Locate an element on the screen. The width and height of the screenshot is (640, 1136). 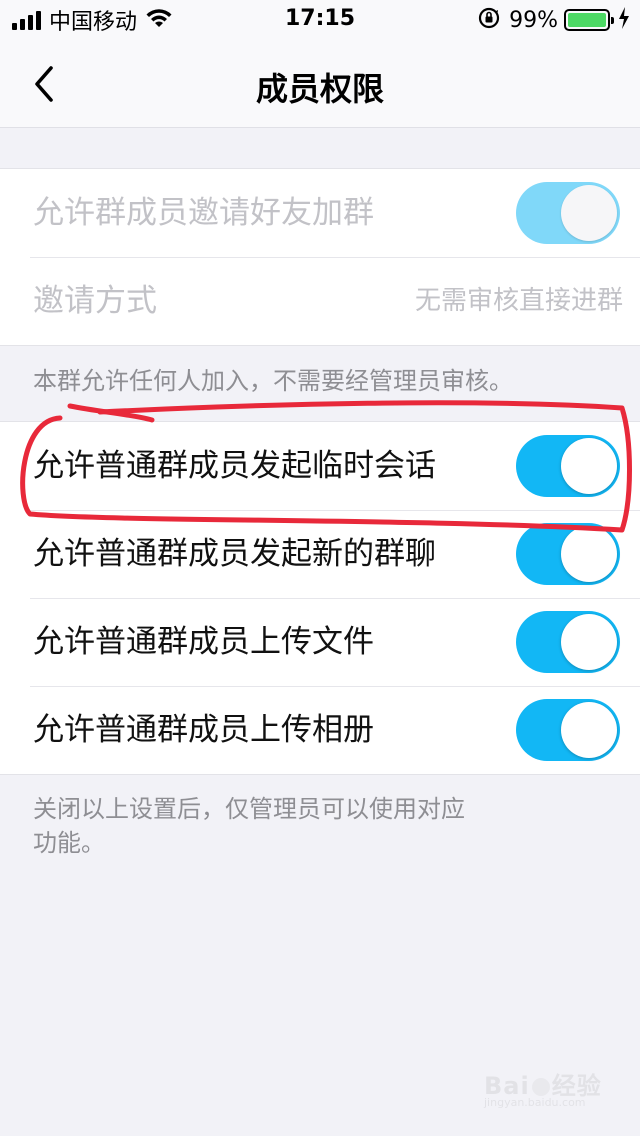
upload-files-toggle is located at coordinates (568, 642).